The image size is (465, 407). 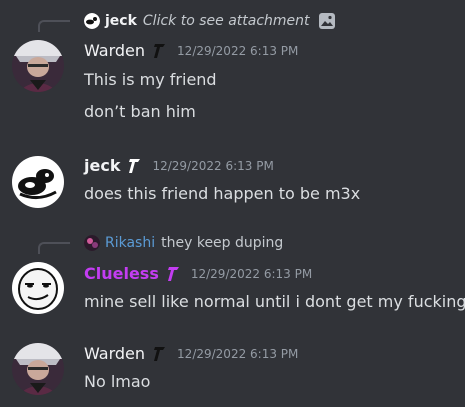 I want to click on message-header: Clueless 12/29/2022 6:13 PM, so click(x=198, y=273).